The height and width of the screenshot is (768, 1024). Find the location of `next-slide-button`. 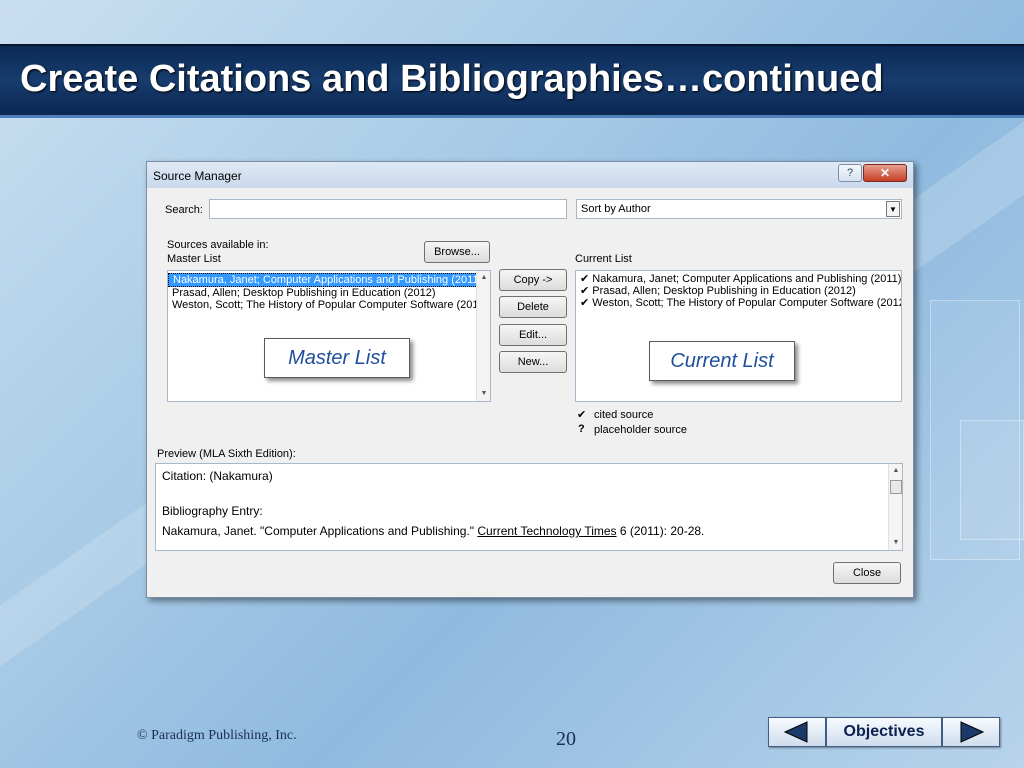

next-slide-button is located at coordinates (971, 732).